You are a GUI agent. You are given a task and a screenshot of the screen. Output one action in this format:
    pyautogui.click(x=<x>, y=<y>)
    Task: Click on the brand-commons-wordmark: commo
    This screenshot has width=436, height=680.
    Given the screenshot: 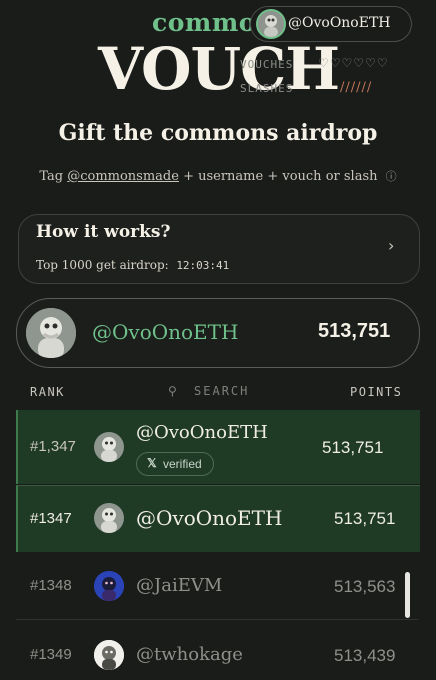 What is the action you would take?
    pyautogui.click(x=204, y=22)
    